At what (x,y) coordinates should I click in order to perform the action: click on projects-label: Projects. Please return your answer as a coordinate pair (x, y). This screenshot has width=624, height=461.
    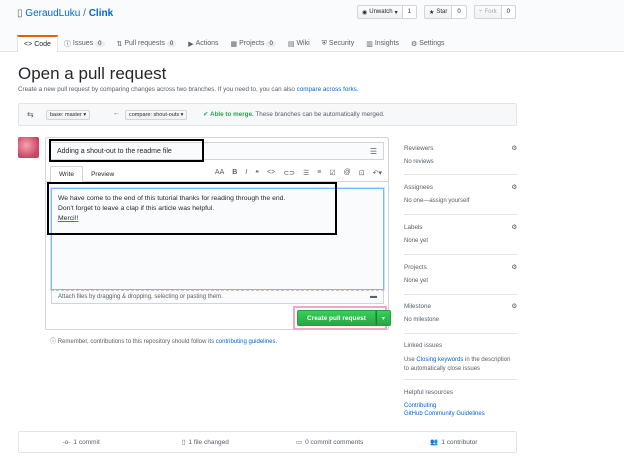
    Looking at the image, I should click on (415, 267).